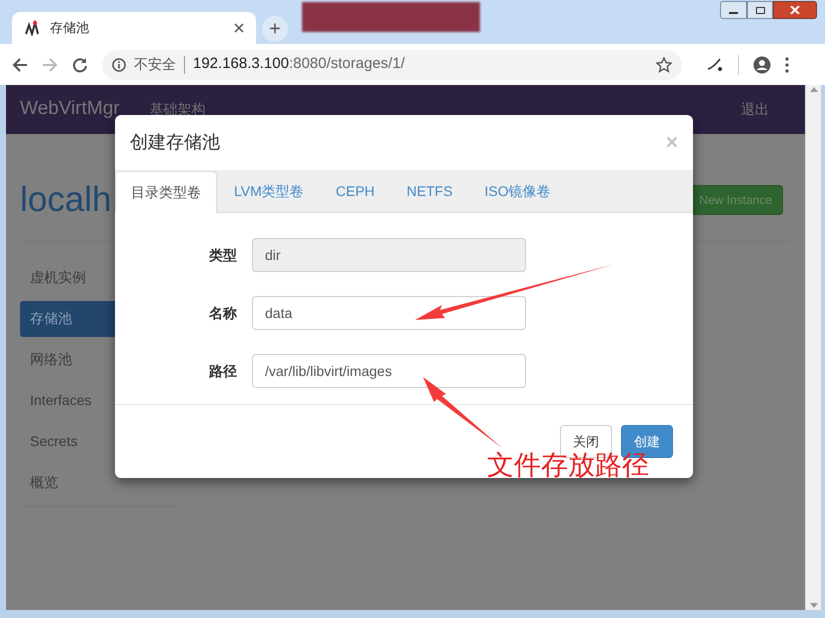  What do you see at coordinates (134, 28) in the screenshot?
I see `browser-tab: 存储池` at bounding box center [134, 28].